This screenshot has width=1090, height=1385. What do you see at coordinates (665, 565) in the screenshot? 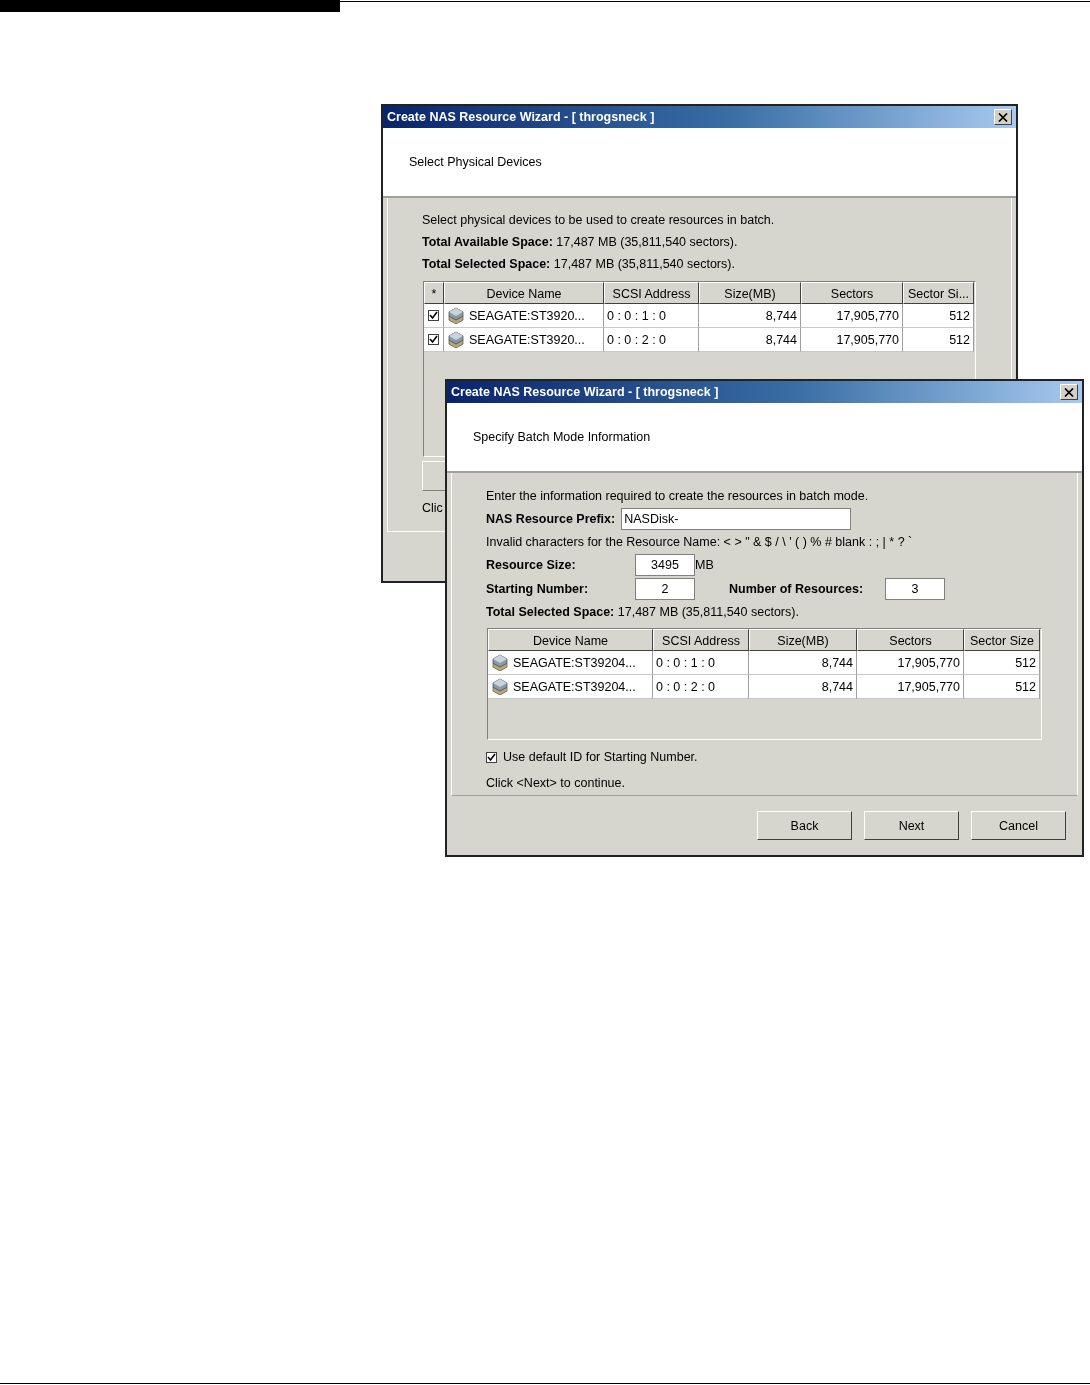
I see `size-field: 3495` at bounding box center [665, 565].